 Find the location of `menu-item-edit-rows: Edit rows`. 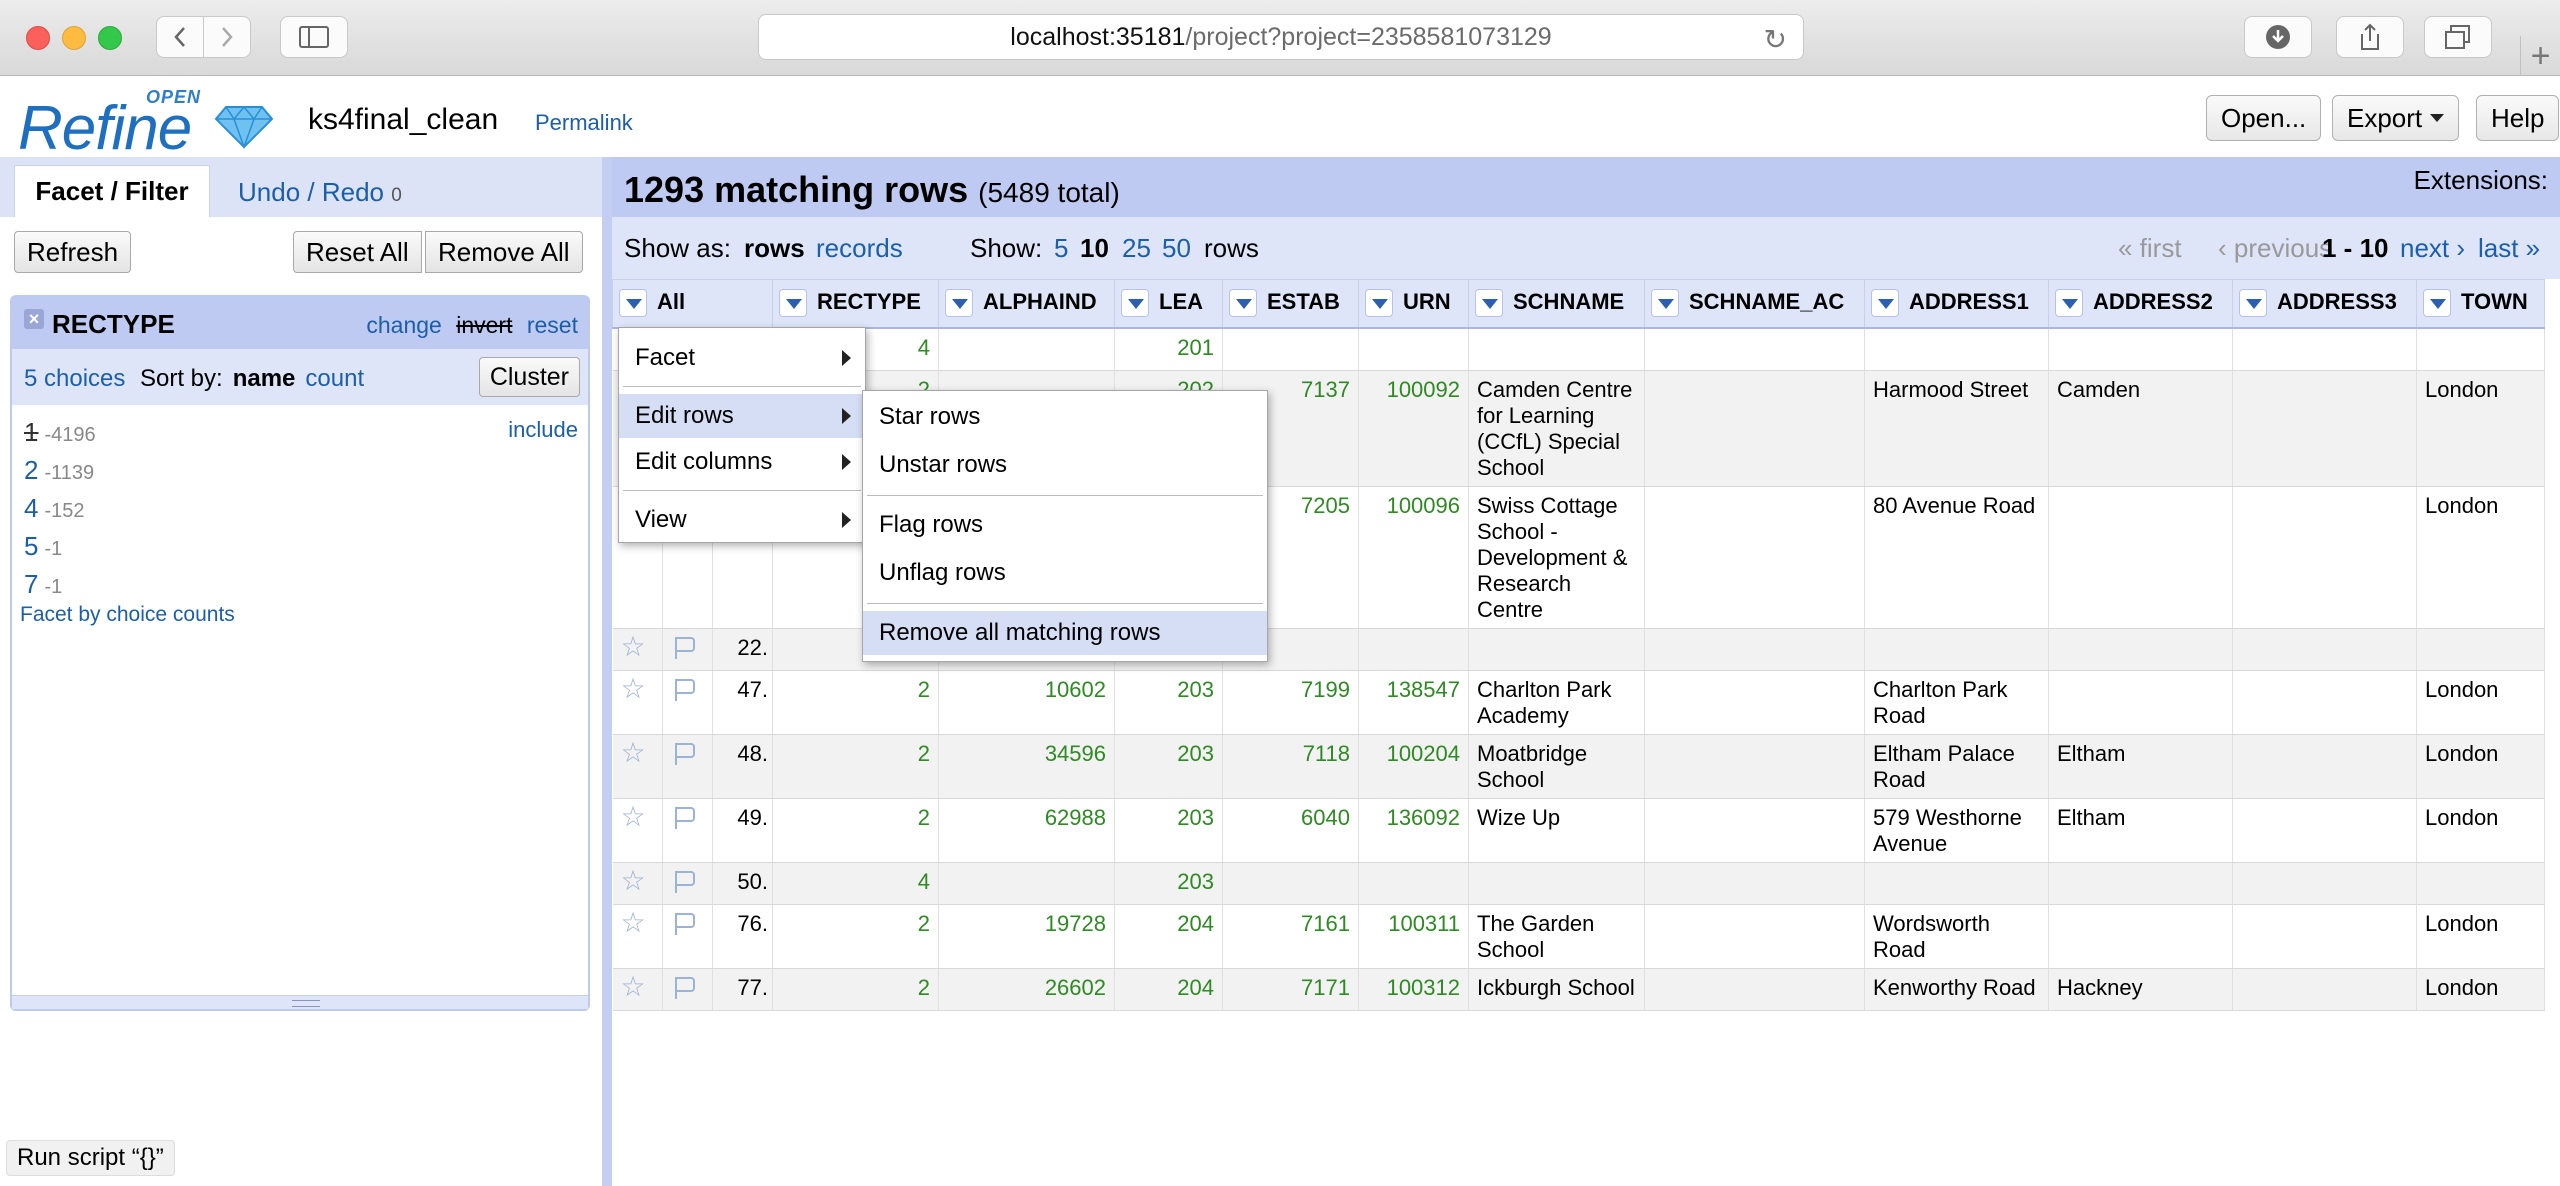

menu-item-edit-rows: Edit rows is located at coordinates (742, 416).